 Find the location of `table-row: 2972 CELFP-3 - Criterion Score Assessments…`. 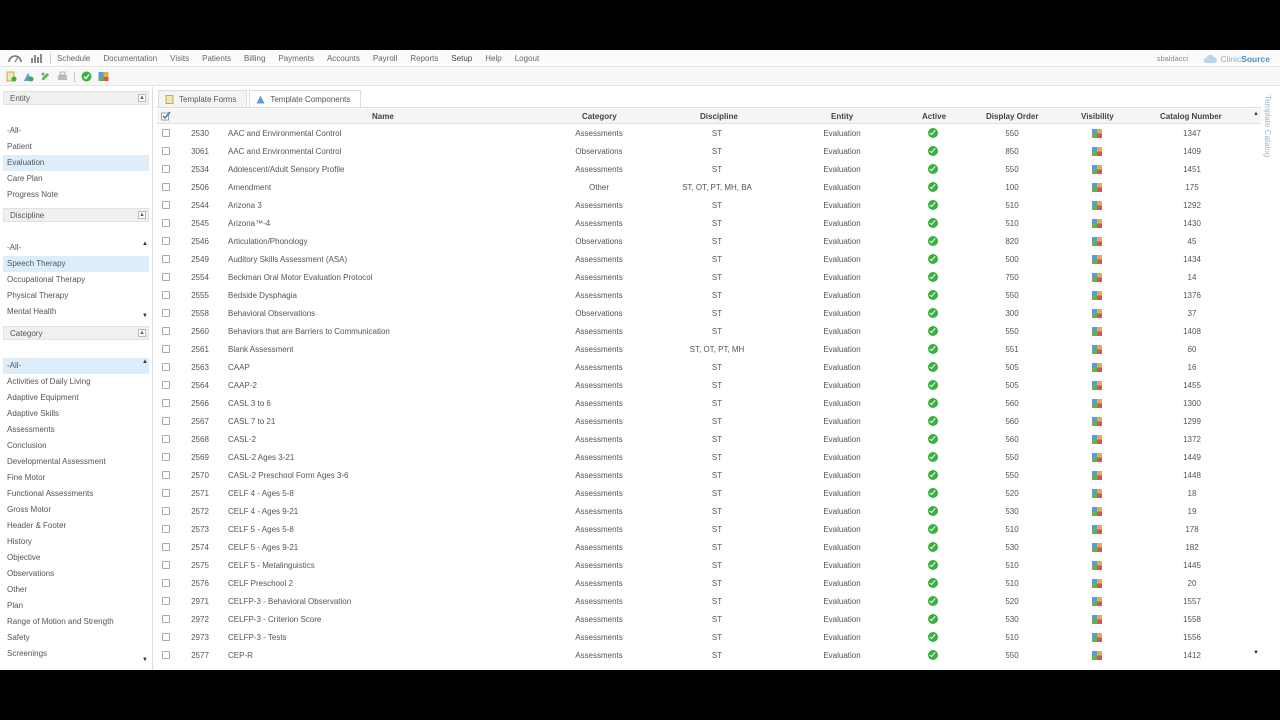

table-row: 2972 CELFP-3 - Criterion Score Assessments… is located at coordinates (707, 620).